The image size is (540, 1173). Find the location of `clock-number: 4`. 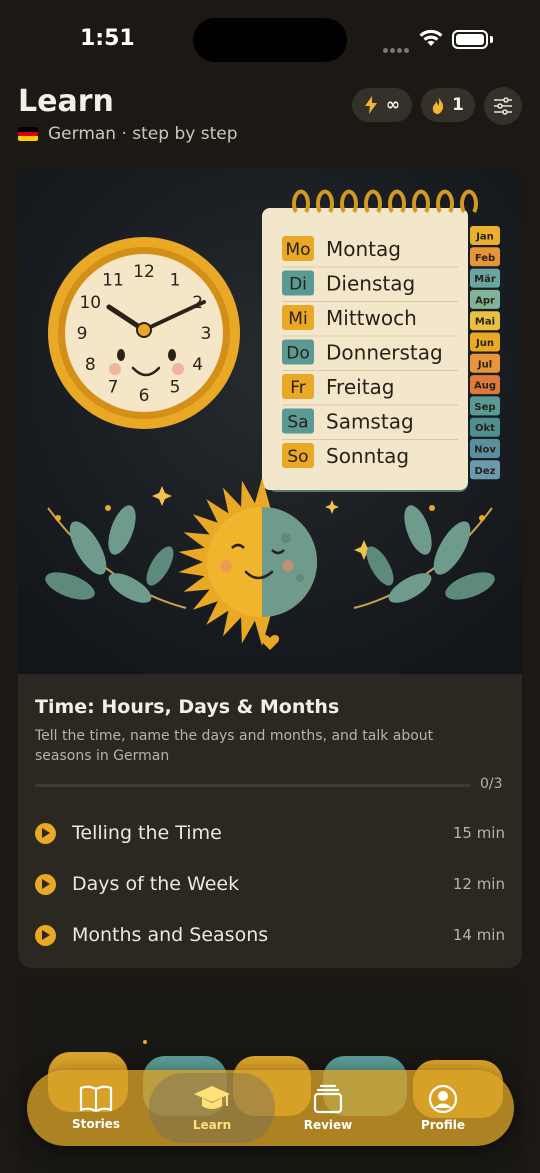

clock-number: 4 is located at coordinates (197, 365).